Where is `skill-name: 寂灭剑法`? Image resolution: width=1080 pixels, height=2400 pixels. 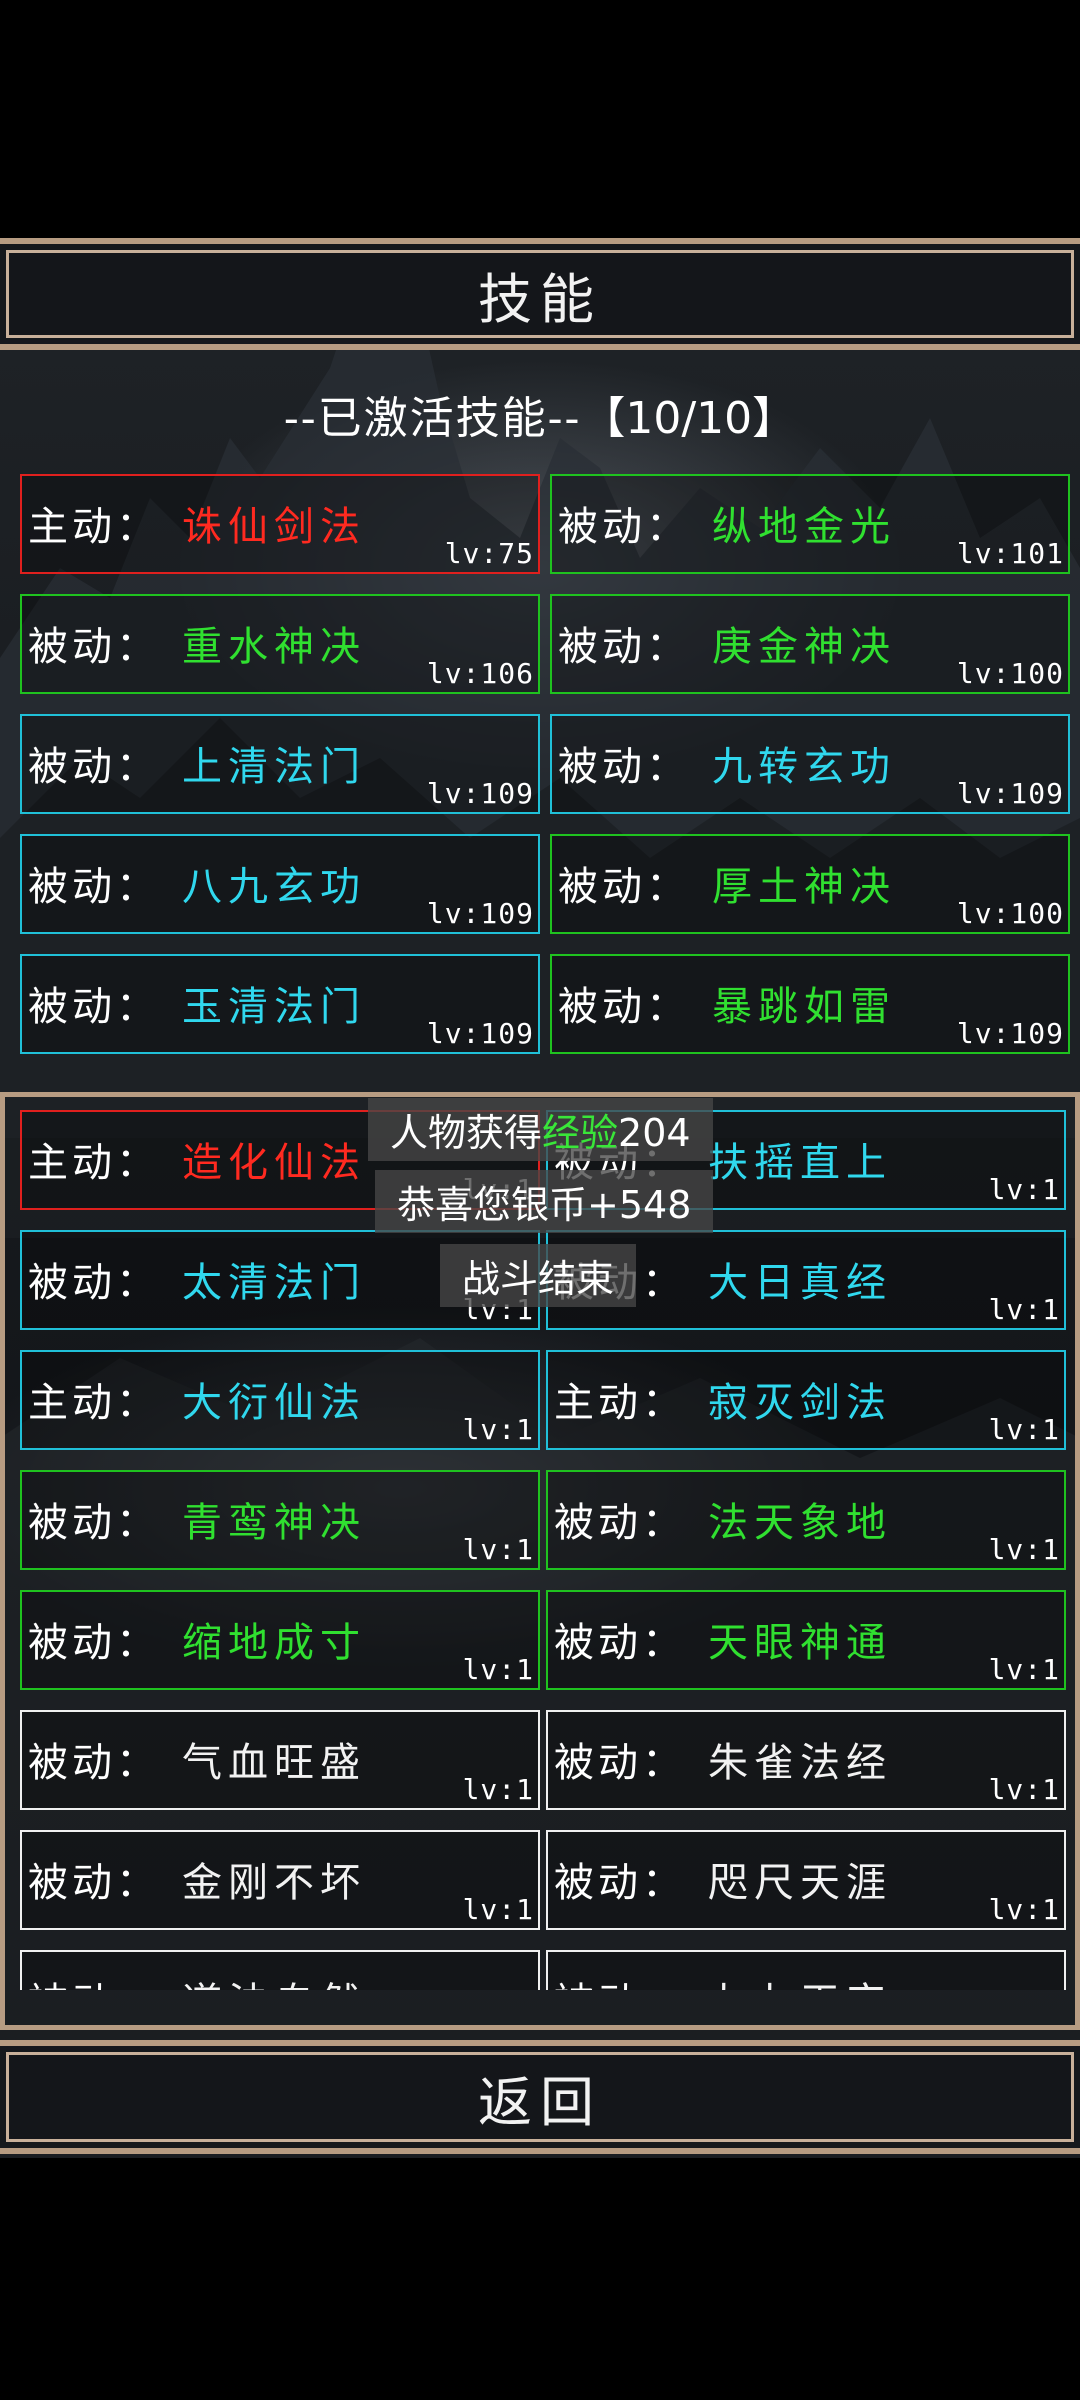
skill-name: 寂灭剑法 is located at coordinates (800, 1403).